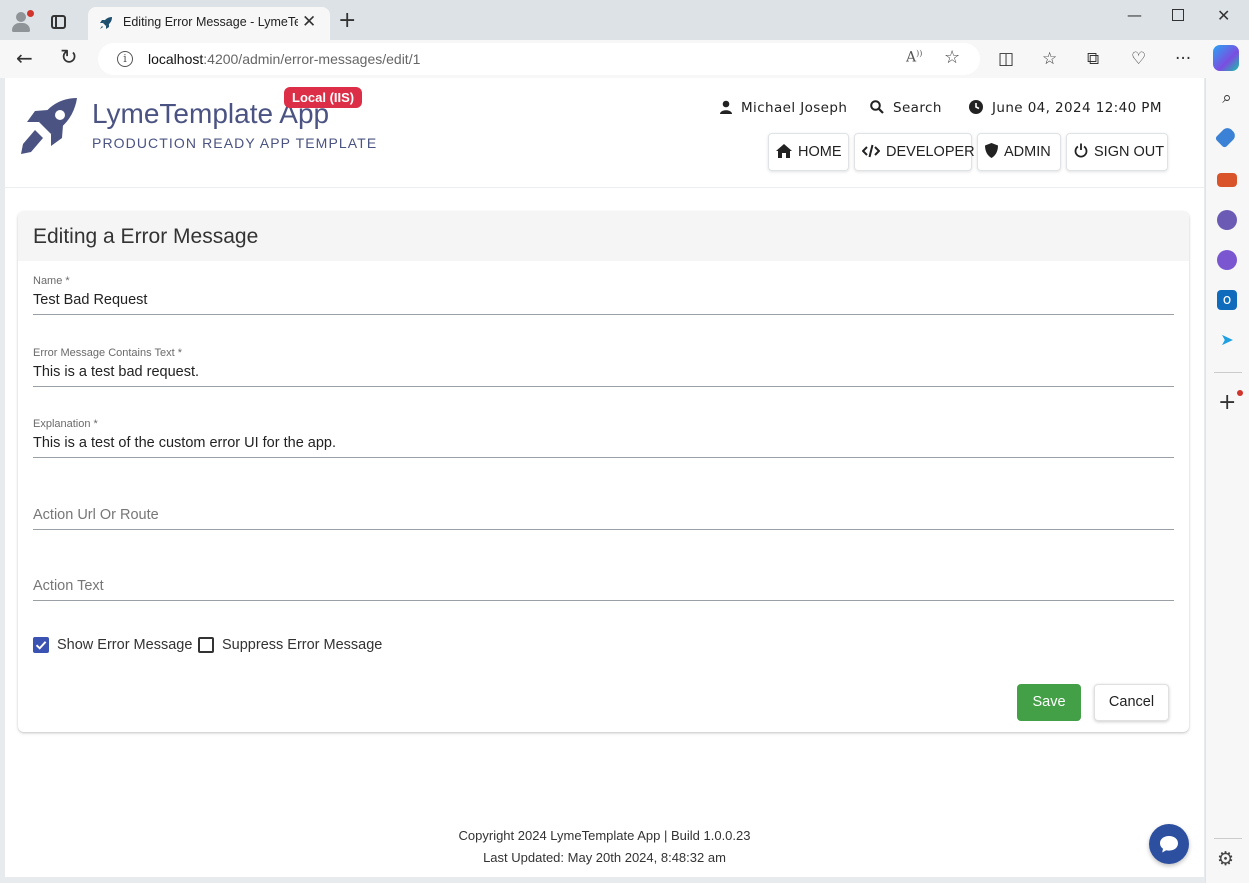 Image resolution: width=1249 pixels, height=883 pixels. Describe the element at coordinates (820, 152) in the screenshot. I see `nav-home-label: HOME` at that location.